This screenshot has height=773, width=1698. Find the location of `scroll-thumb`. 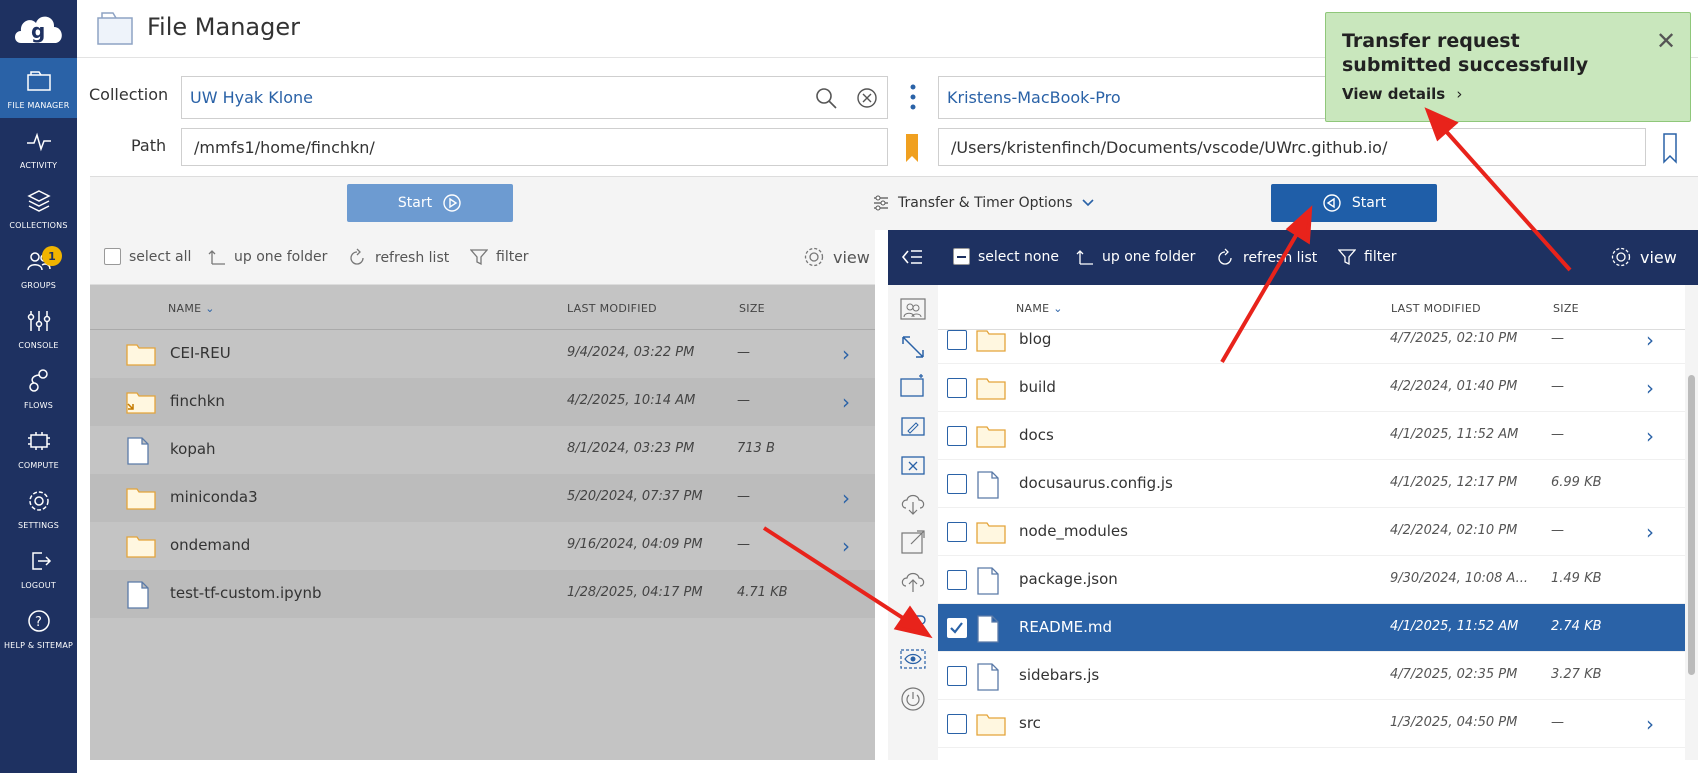

scroll-thumb is located at coordinates (1691, 525).